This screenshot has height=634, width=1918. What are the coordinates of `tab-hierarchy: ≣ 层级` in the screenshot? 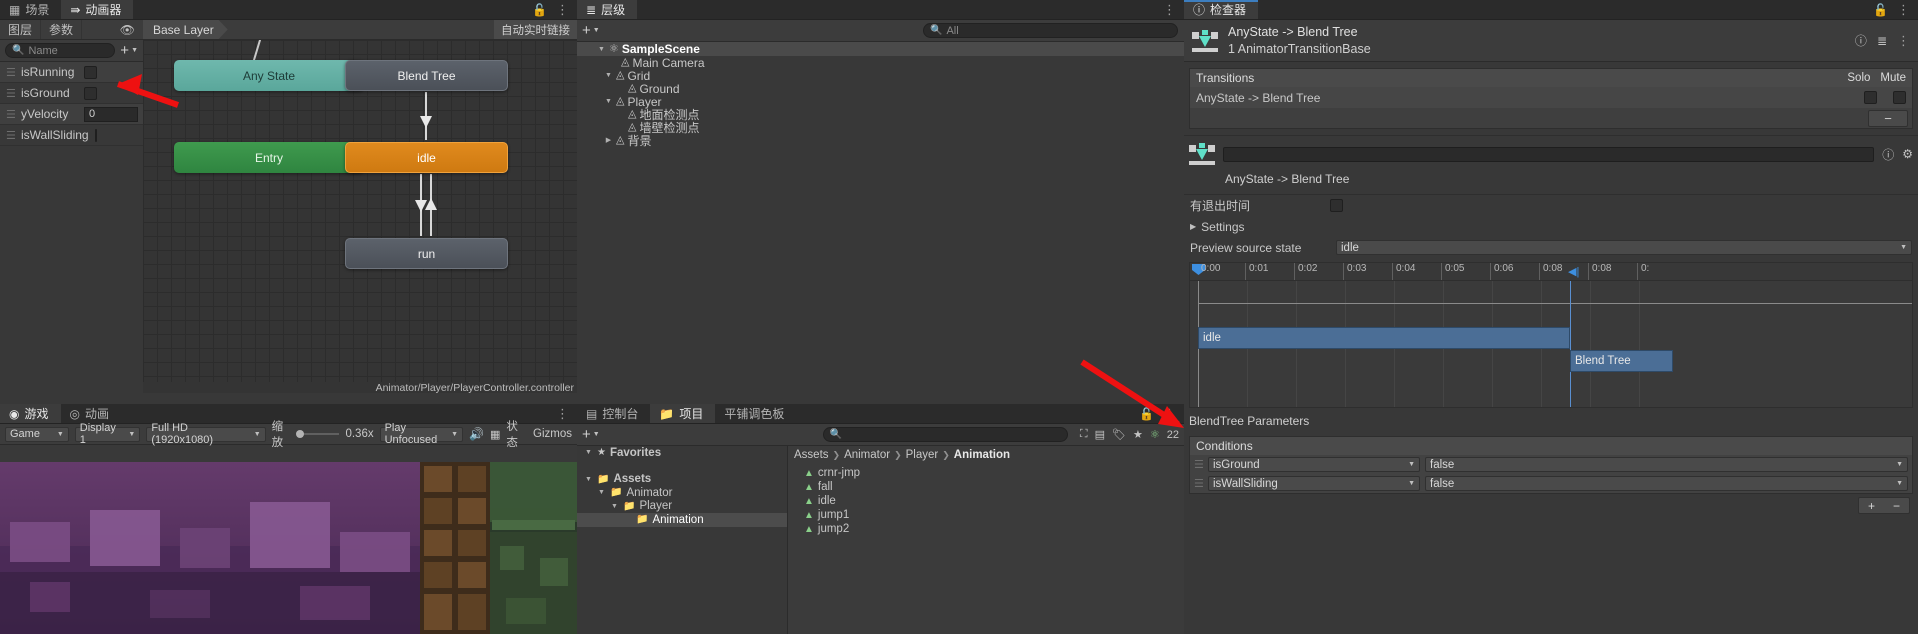 It's located at (607, 9).